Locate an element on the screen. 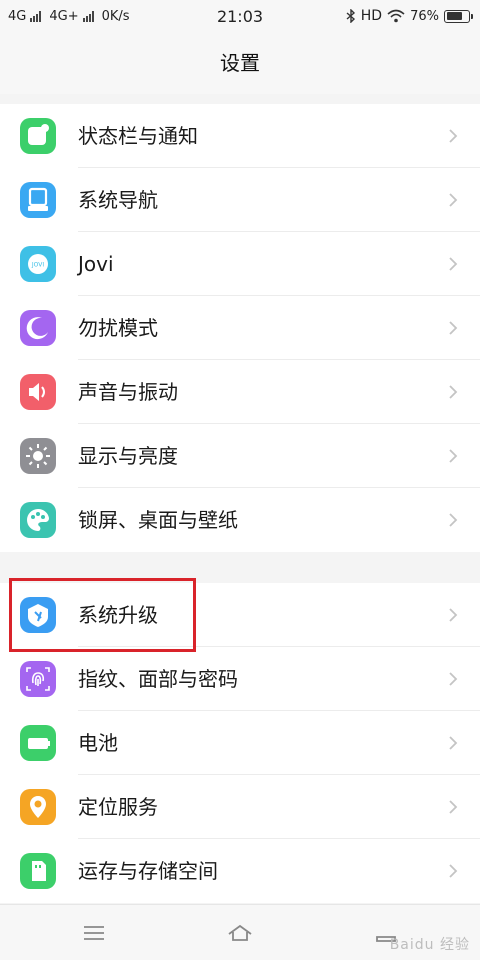  settings-item-jovi: JOVI Jovi is located at coordinates (240, 264).